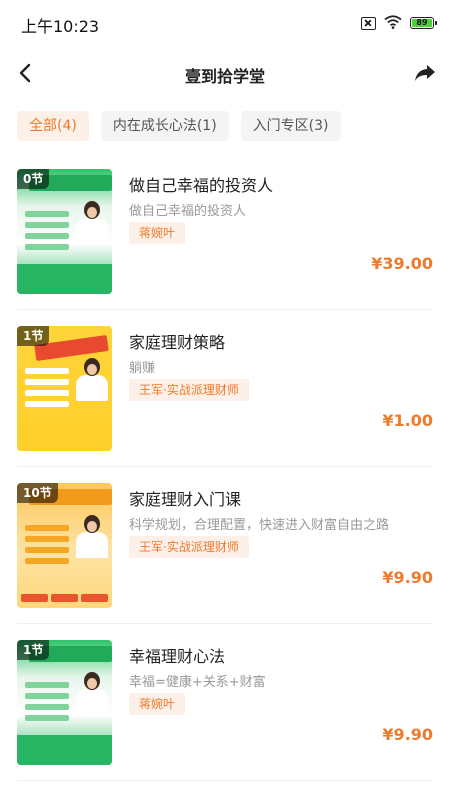 This screenshot has width=450, height=800. What do you see at coordinates (224, 76) in the screenshot?
I see `page-title: 壹到拾学堂` at bounding box center [224, 76].